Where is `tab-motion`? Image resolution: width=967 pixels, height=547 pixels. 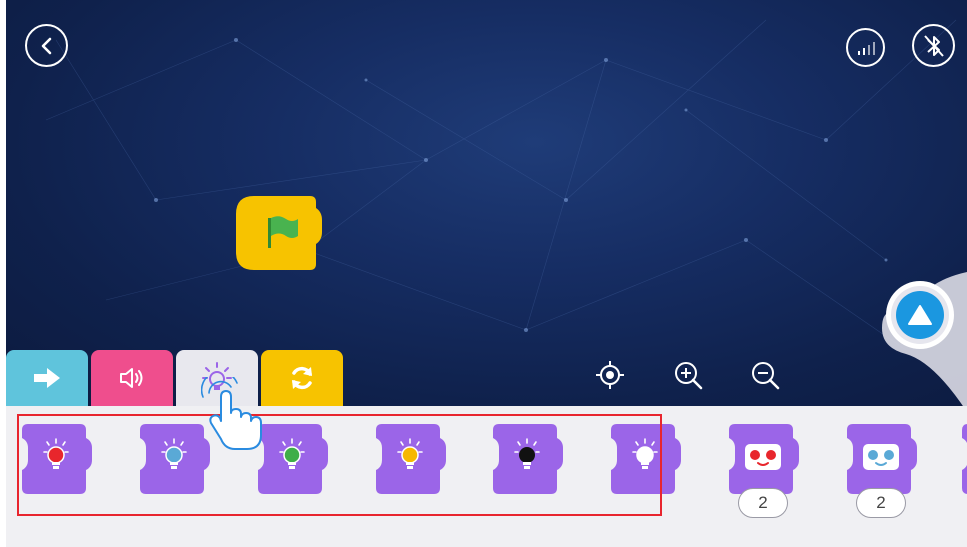
tab-motion is located at coordinates (47, 378).